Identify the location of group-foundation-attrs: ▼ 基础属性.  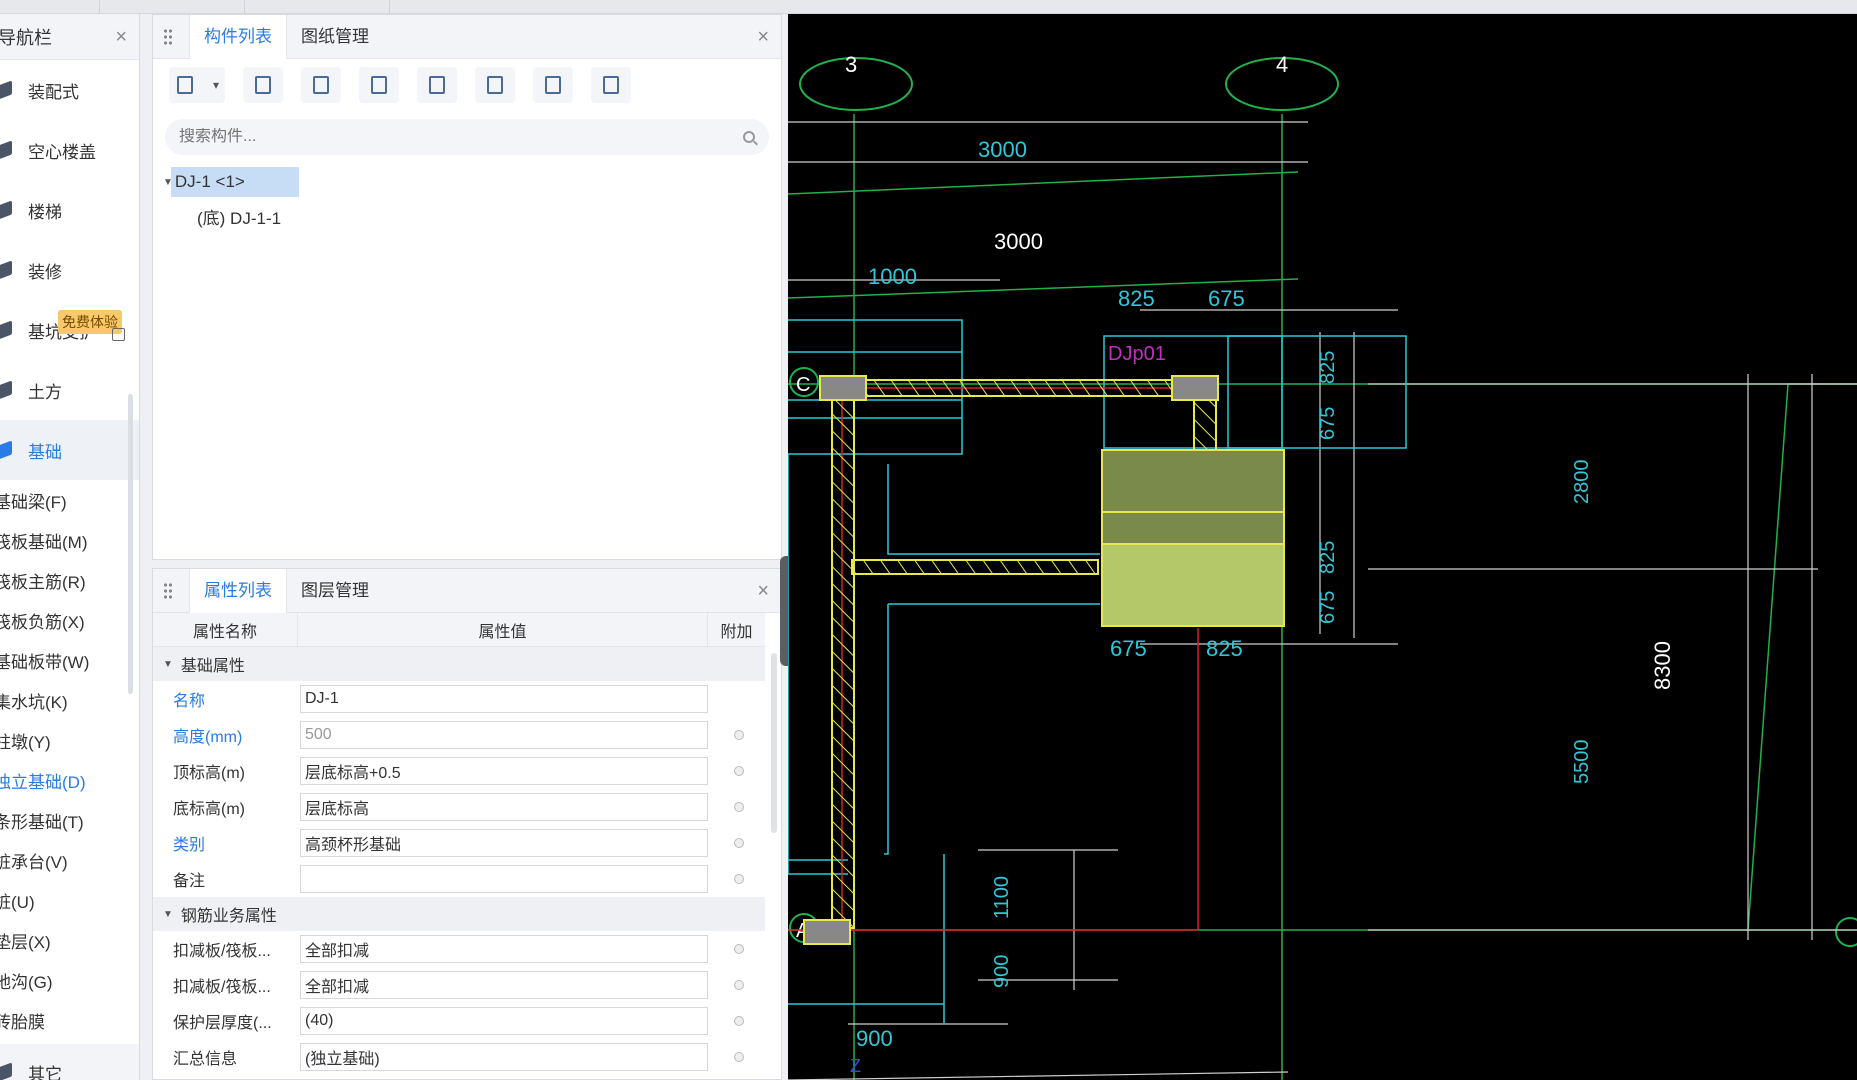
(459, 664).